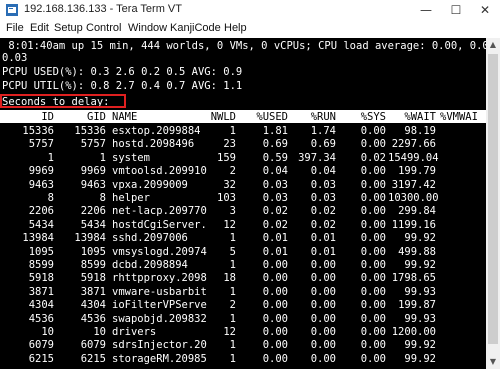  What do you see at coordinates (493, 362) in the screenshot?
I see `scroll-down-arrow-icon: ▼` at bounding box center [493, 362].